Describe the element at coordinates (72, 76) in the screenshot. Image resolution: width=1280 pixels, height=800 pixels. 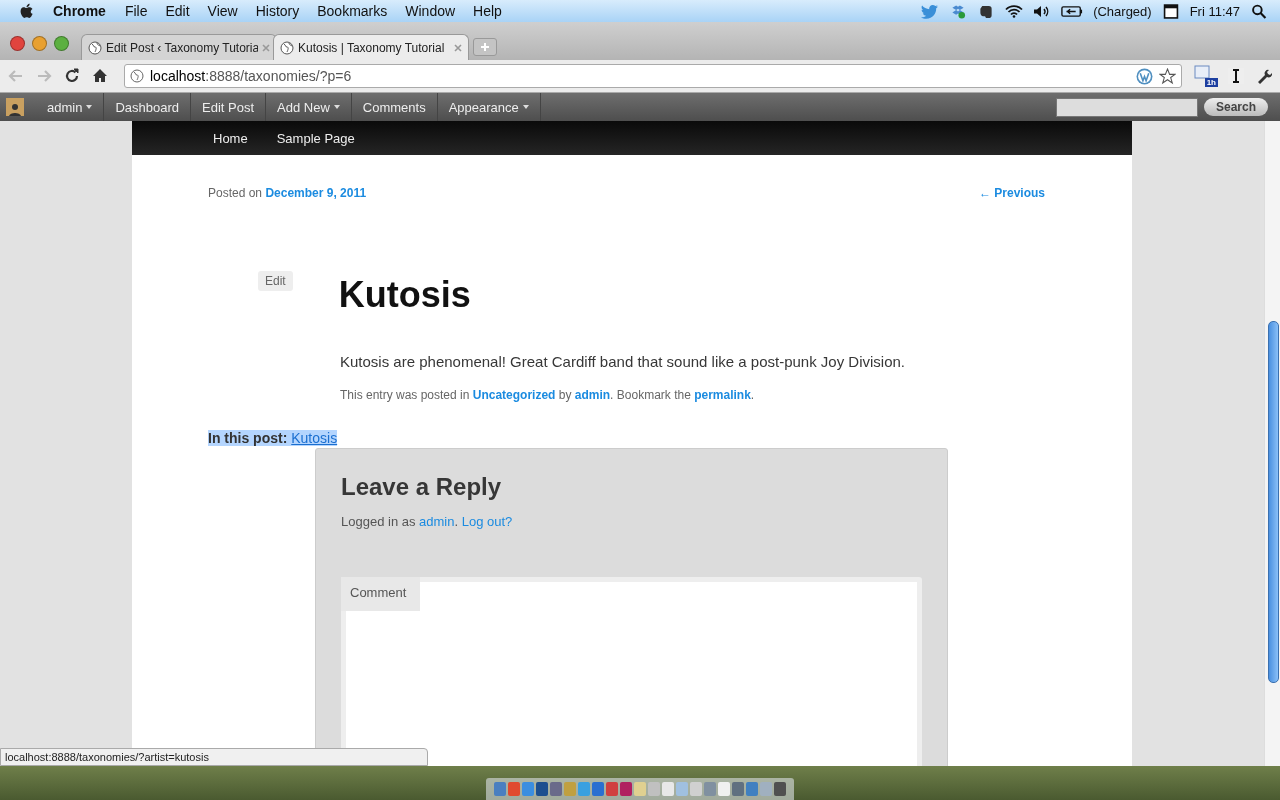
I see `reload-icon` at that location.